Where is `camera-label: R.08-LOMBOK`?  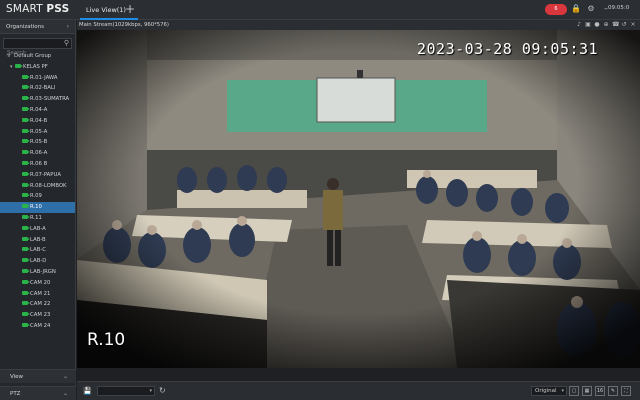 camera-label: R.08-LOMBOK is located at coordinates (48, 185).